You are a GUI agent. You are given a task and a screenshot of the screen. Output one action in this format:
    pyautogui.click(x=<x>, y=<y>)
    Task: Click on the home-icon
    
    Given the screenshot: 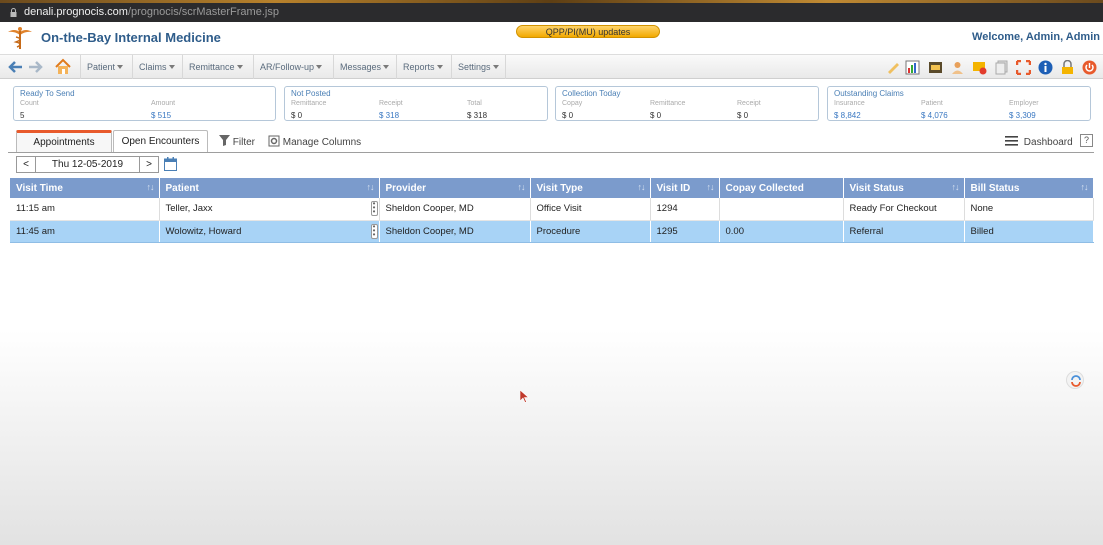 What is the action you would take?
    pyautogui.click(x=63, y=66)
    